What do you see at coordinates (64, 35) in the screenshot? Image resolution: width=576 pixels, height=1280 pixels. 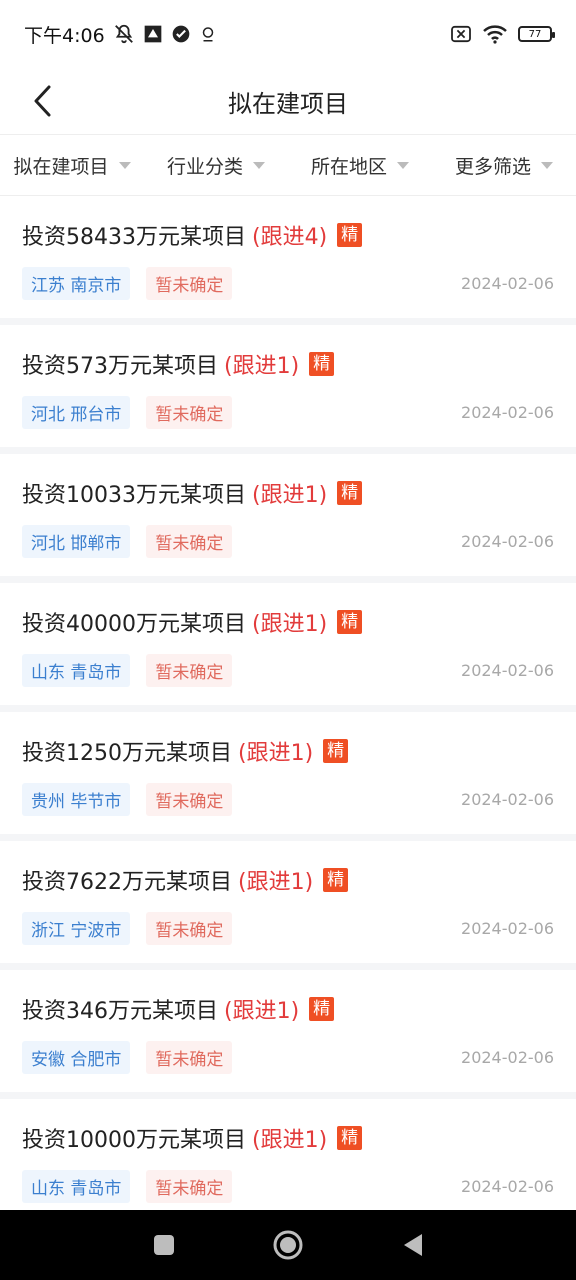 I see `status-time: 下午4:06` at bounding box center [64, 35].